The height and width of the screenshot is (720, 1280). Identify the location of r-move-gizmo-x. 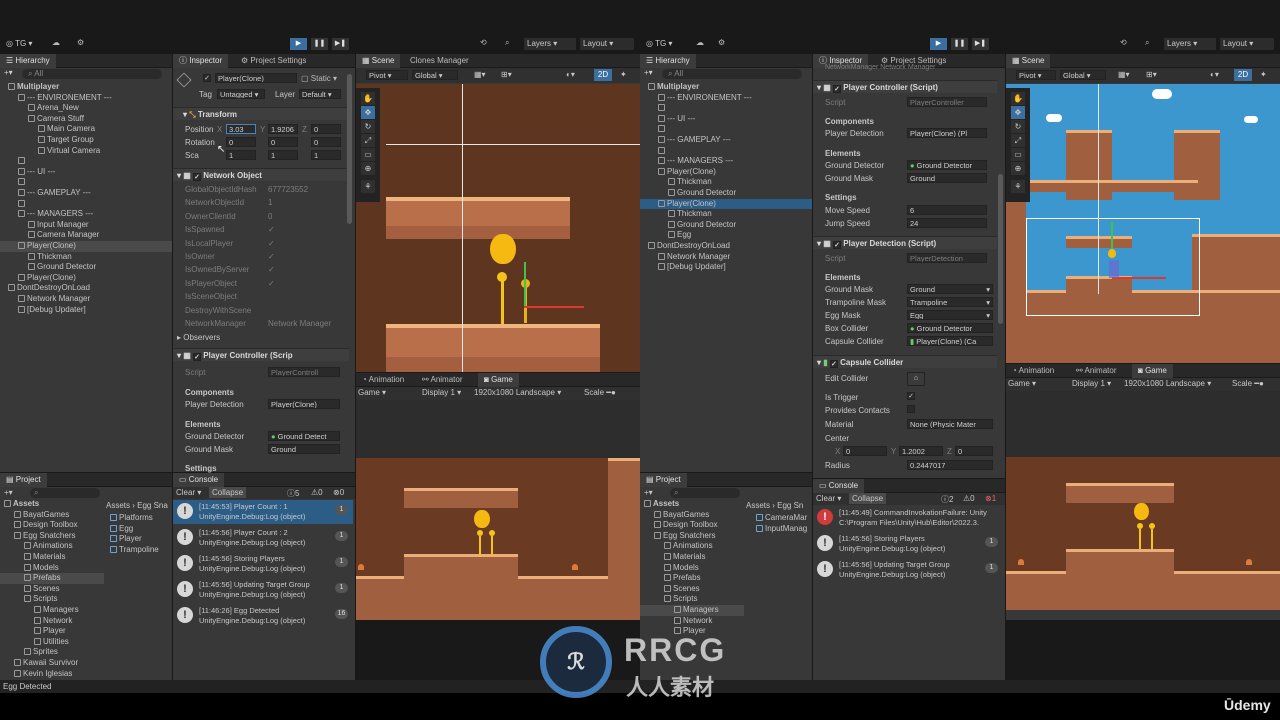
(1139, 278).